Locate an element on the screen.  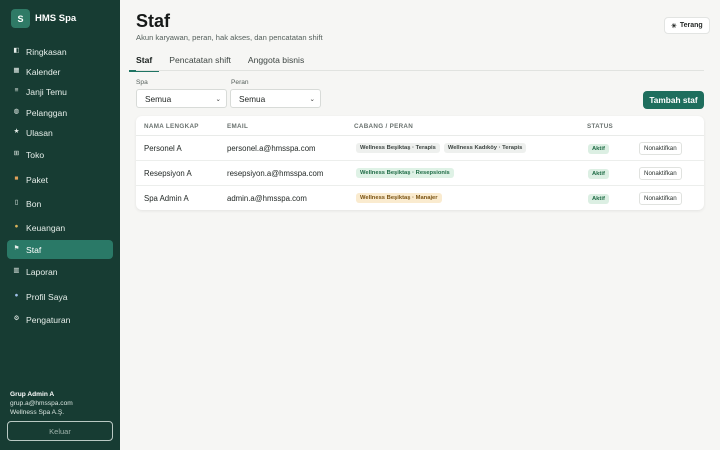
dashboard-icon: ◧ is located at coordinates (16, 51).